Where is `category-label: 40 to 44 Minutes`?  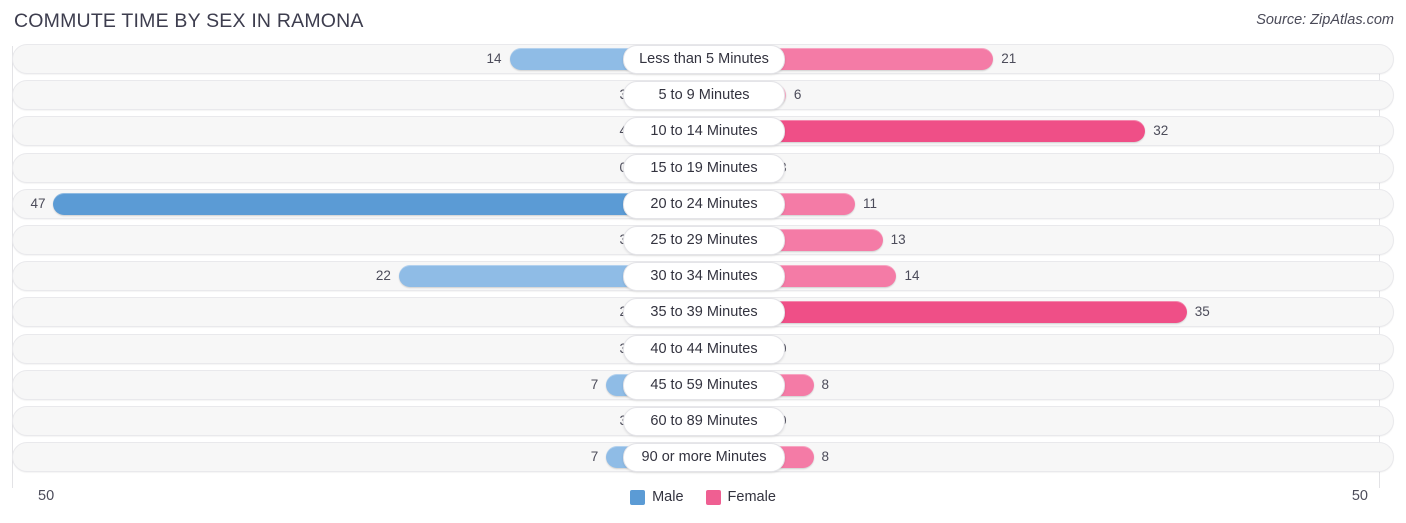 category-label: 40 to 44 Minutes is located at coordinates (704, 349).